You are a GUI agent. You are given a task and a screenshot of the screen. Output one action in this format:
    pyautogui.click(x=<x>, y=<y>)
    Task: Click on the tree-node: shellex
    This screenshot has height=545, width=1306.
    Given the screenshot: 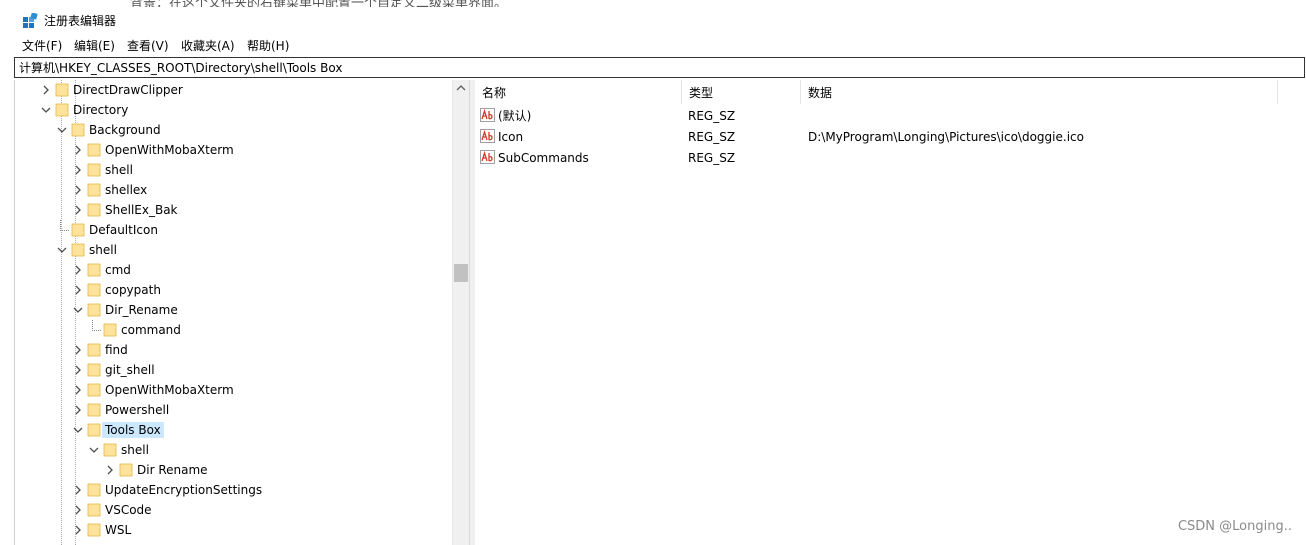 What is the action you would take?
    pyautogui.click(x=242, y=190)
    